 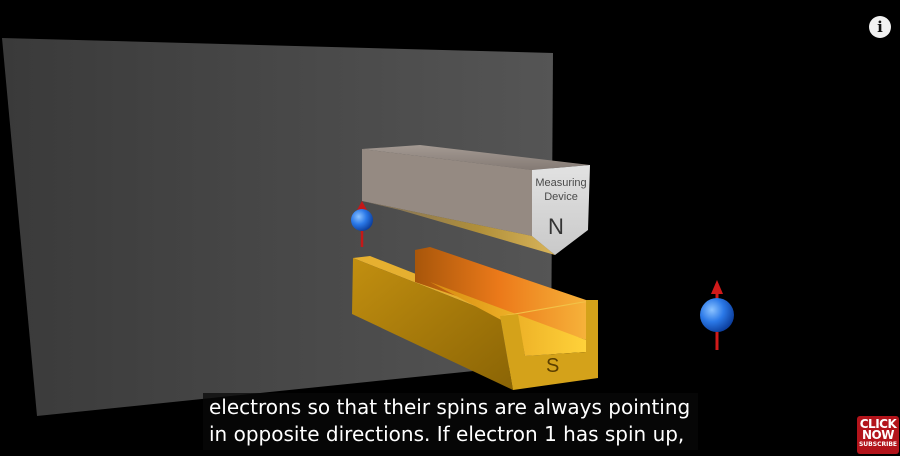 What do you see at coordinates (717, 315) in the screenshot?
I see `electron-spin-up` at bounding box center [717, 315].